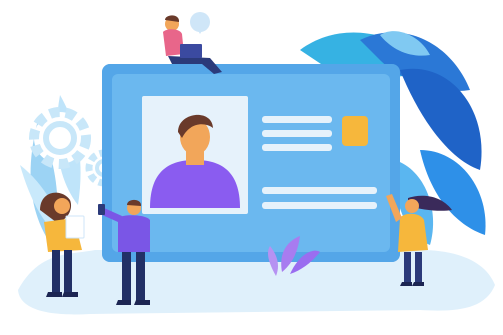 The width and height of the screenshot is (503, 335). What do you see at coordinates (60, 138) in the screenshot?
I see `large-gear-icon` at bounding box center [60, 138].